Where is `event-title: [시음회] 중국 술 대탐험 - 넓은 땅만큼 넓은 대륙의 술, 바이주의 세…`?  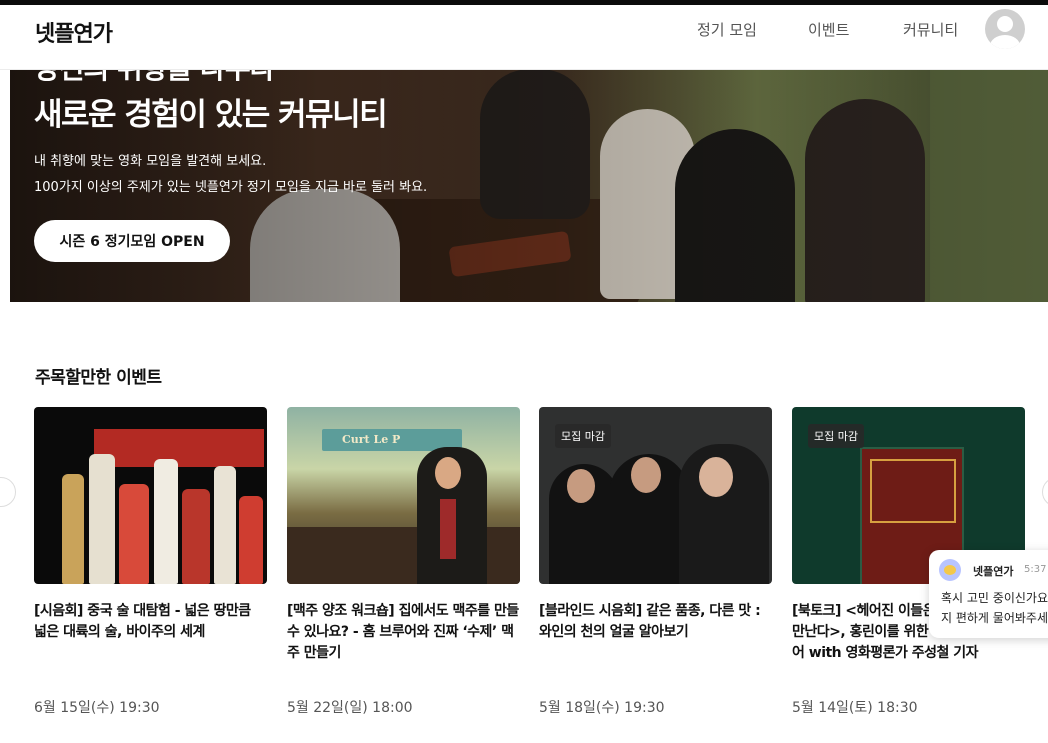 event-title: [시음회] 중국 술 대탐험 - 넓은 땅만큼 넓은 대륙의 술, 바이주의 세… is located at coordinates (150, 632).